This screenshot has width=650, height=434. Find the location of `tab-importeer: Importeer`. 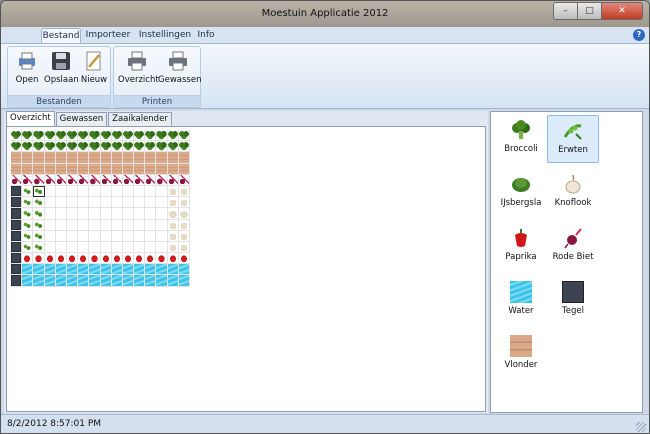

tab-importeer: Importeer is located at coordinates (108, 35).